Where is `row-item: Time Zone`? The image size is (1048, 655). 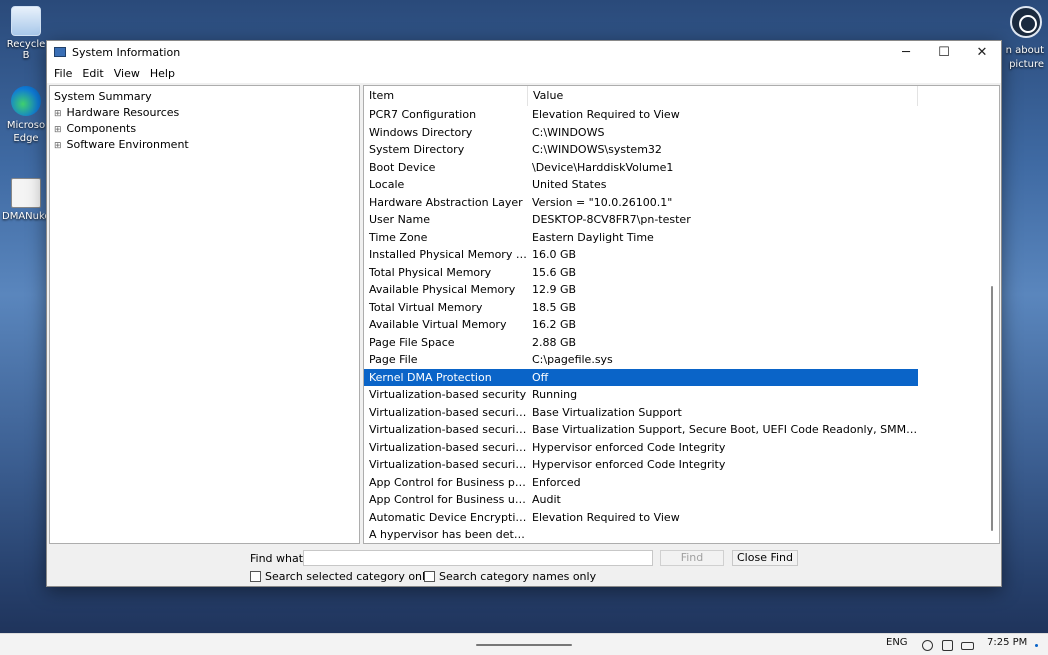
row-item: Time Zone is located at coordinates (398, 237).